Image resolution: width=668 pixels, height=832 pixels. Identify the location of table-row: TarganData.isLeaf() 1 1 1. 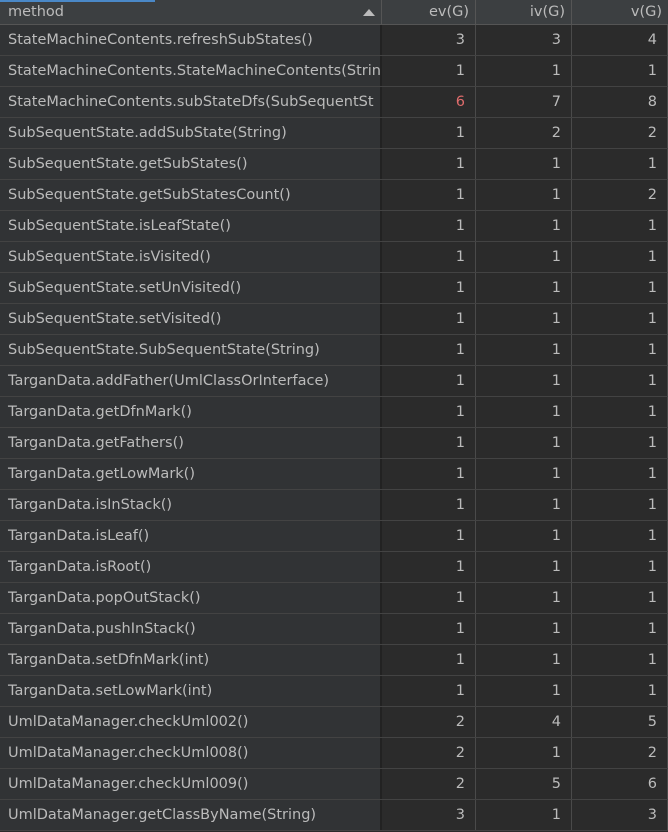
(334, 536).